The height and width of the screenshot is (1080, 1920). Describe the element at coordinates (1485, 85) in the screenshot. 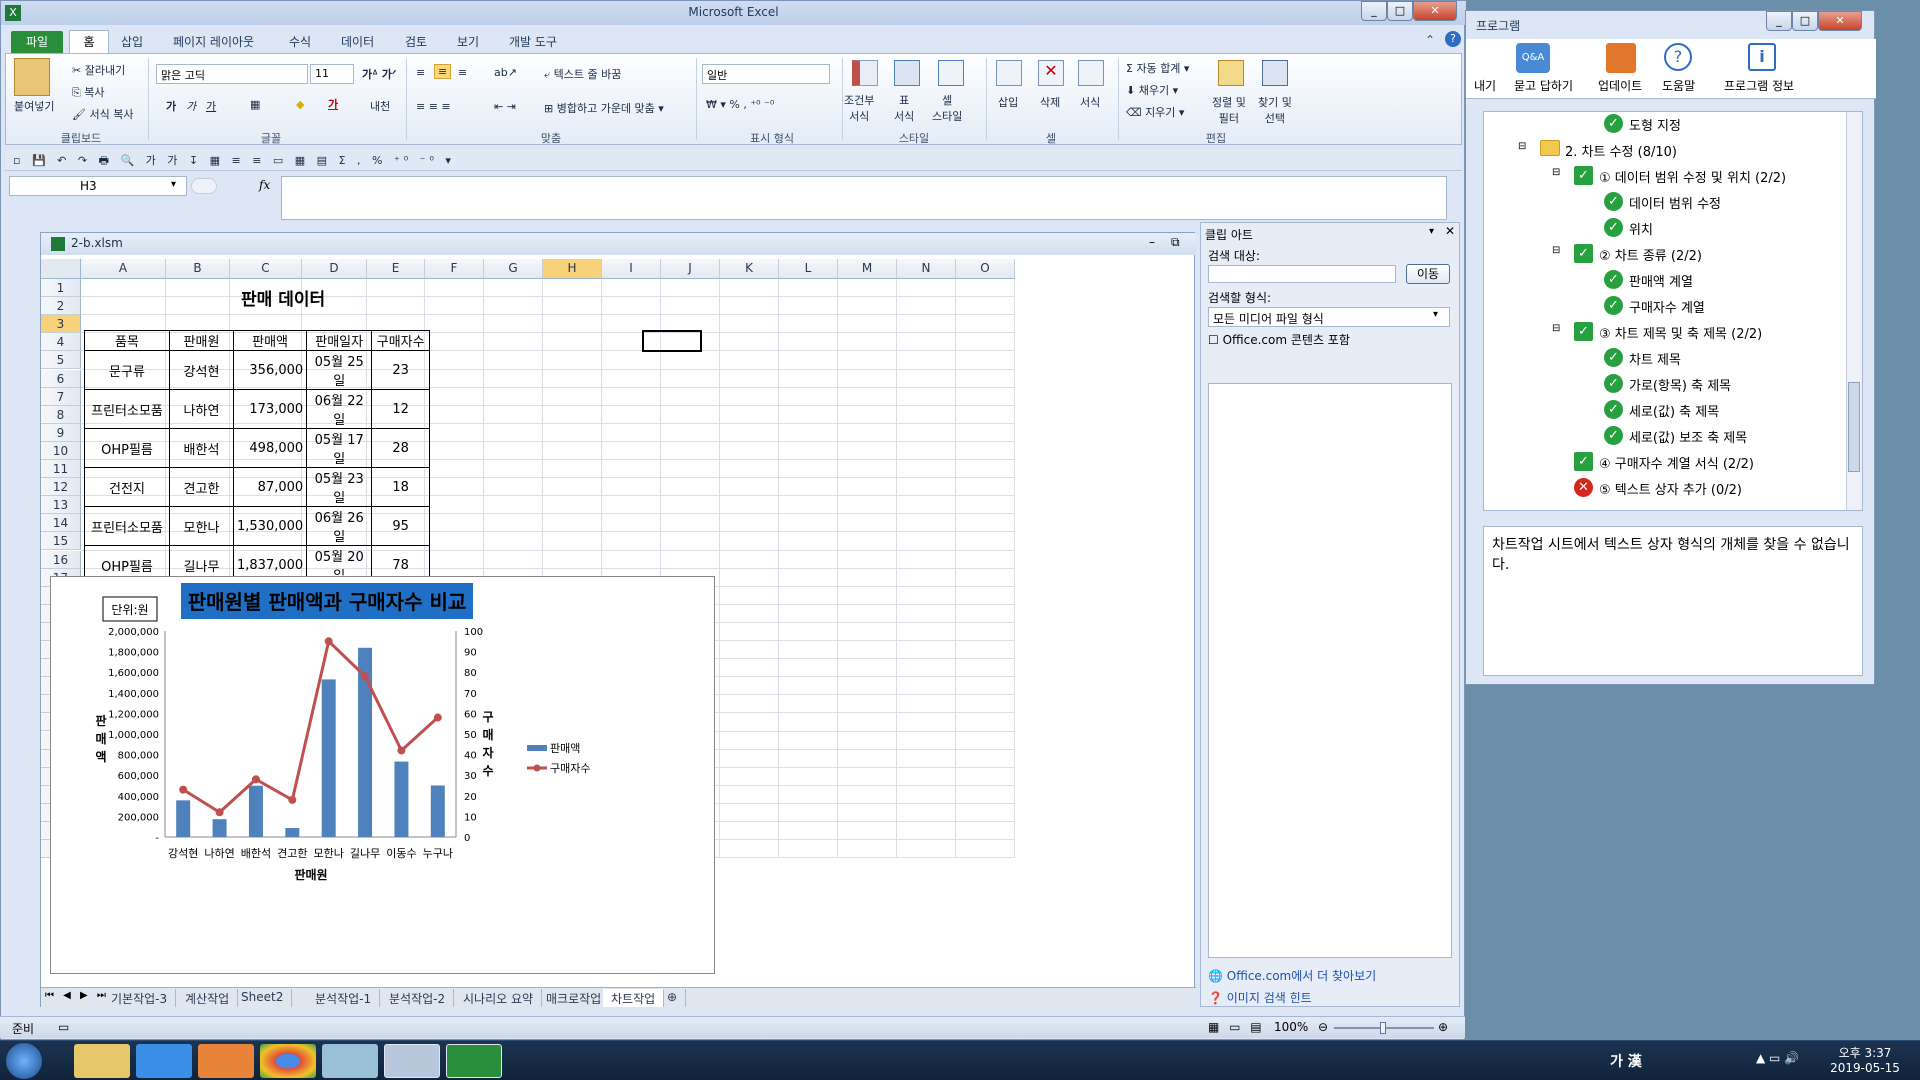

I see `export-button: 내기` at that location.